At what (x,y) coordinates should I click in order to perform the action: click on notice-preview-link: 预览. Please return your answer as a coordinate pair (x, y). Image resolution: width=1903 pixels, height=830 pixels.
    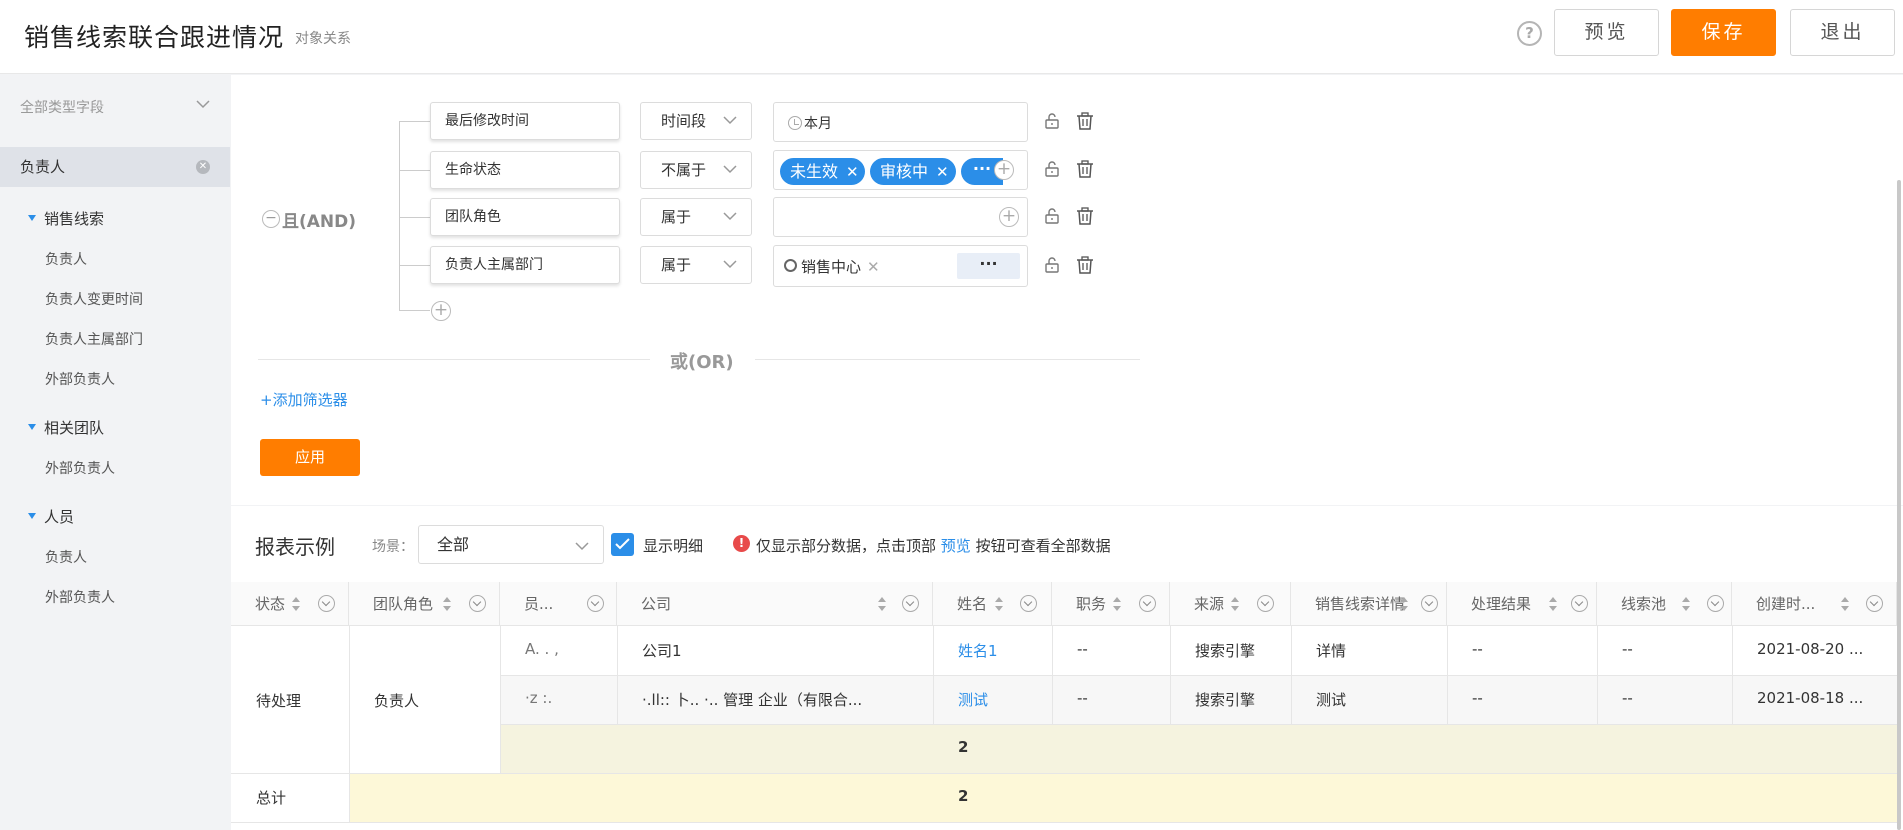
    Looking at the image, I should click on (956, 546).